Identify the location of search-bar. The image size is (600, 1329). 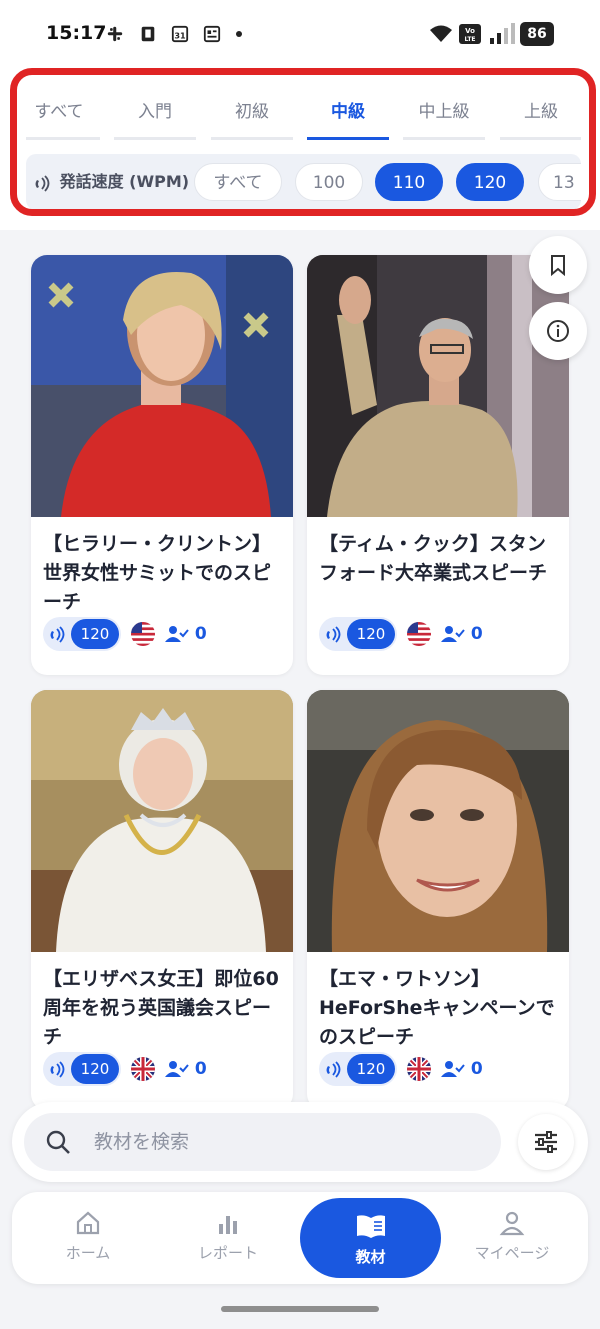
(300, 1142).